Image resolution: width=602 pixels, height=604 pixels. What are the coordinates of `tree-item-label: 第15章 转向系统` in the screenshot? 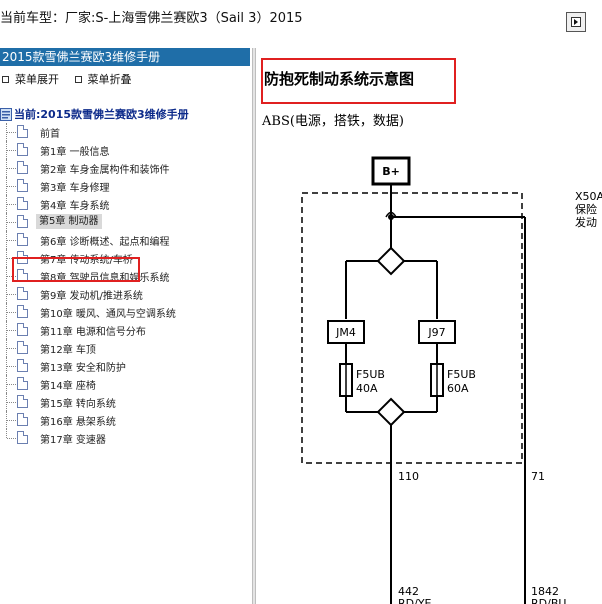 It's located at (78, 404).